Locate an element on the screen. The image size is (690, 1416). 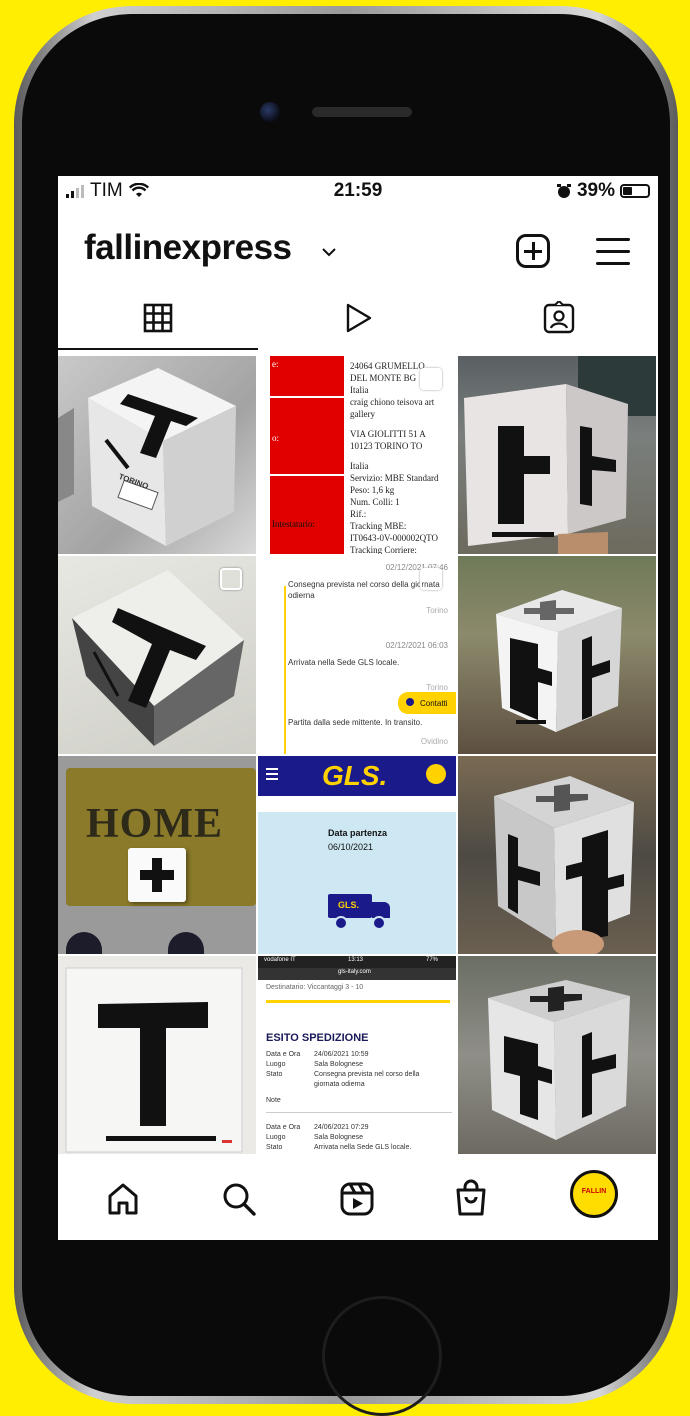
shop-icon is located at coordinates (471, 1199).